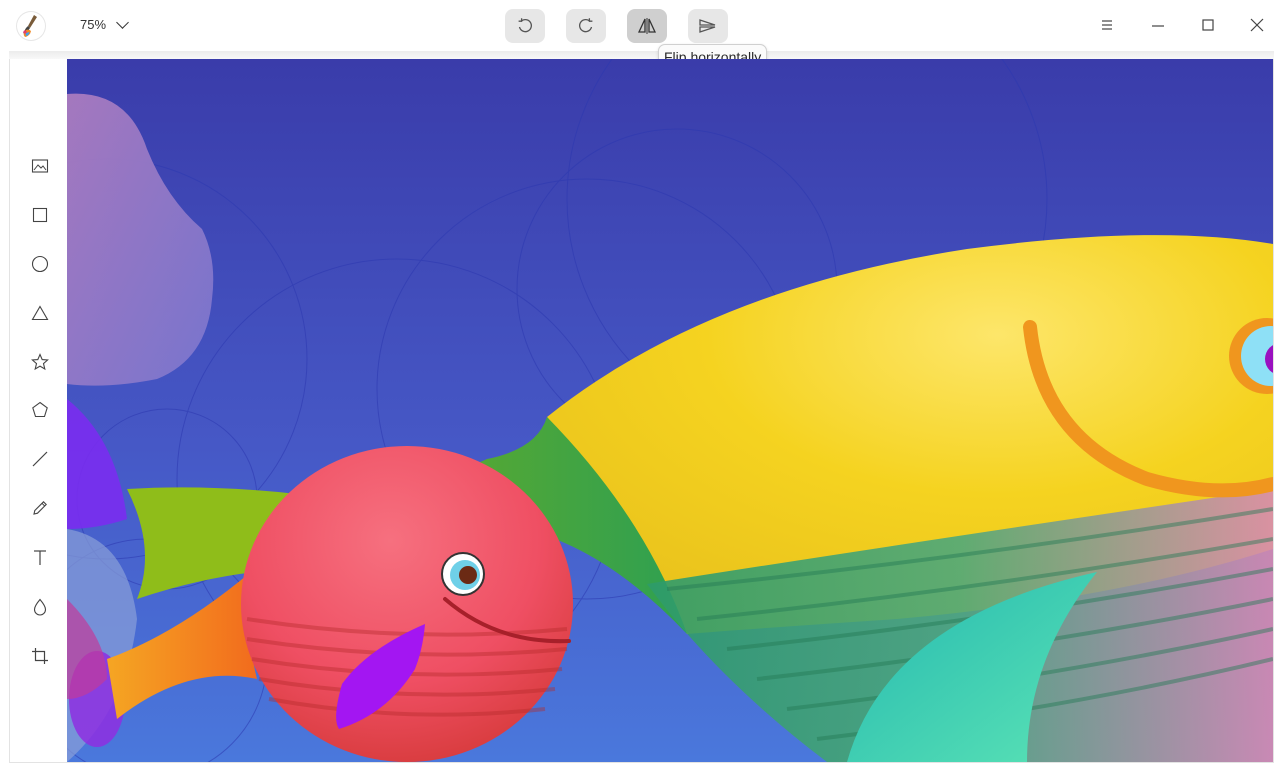  I want to click on text-icon, so click(40, 557).